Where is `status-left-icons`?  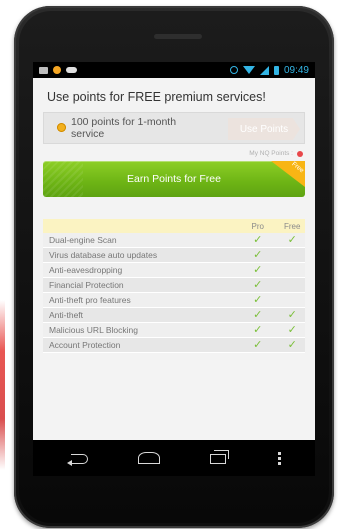 status-left-icons is located at coordinates (58, 70).